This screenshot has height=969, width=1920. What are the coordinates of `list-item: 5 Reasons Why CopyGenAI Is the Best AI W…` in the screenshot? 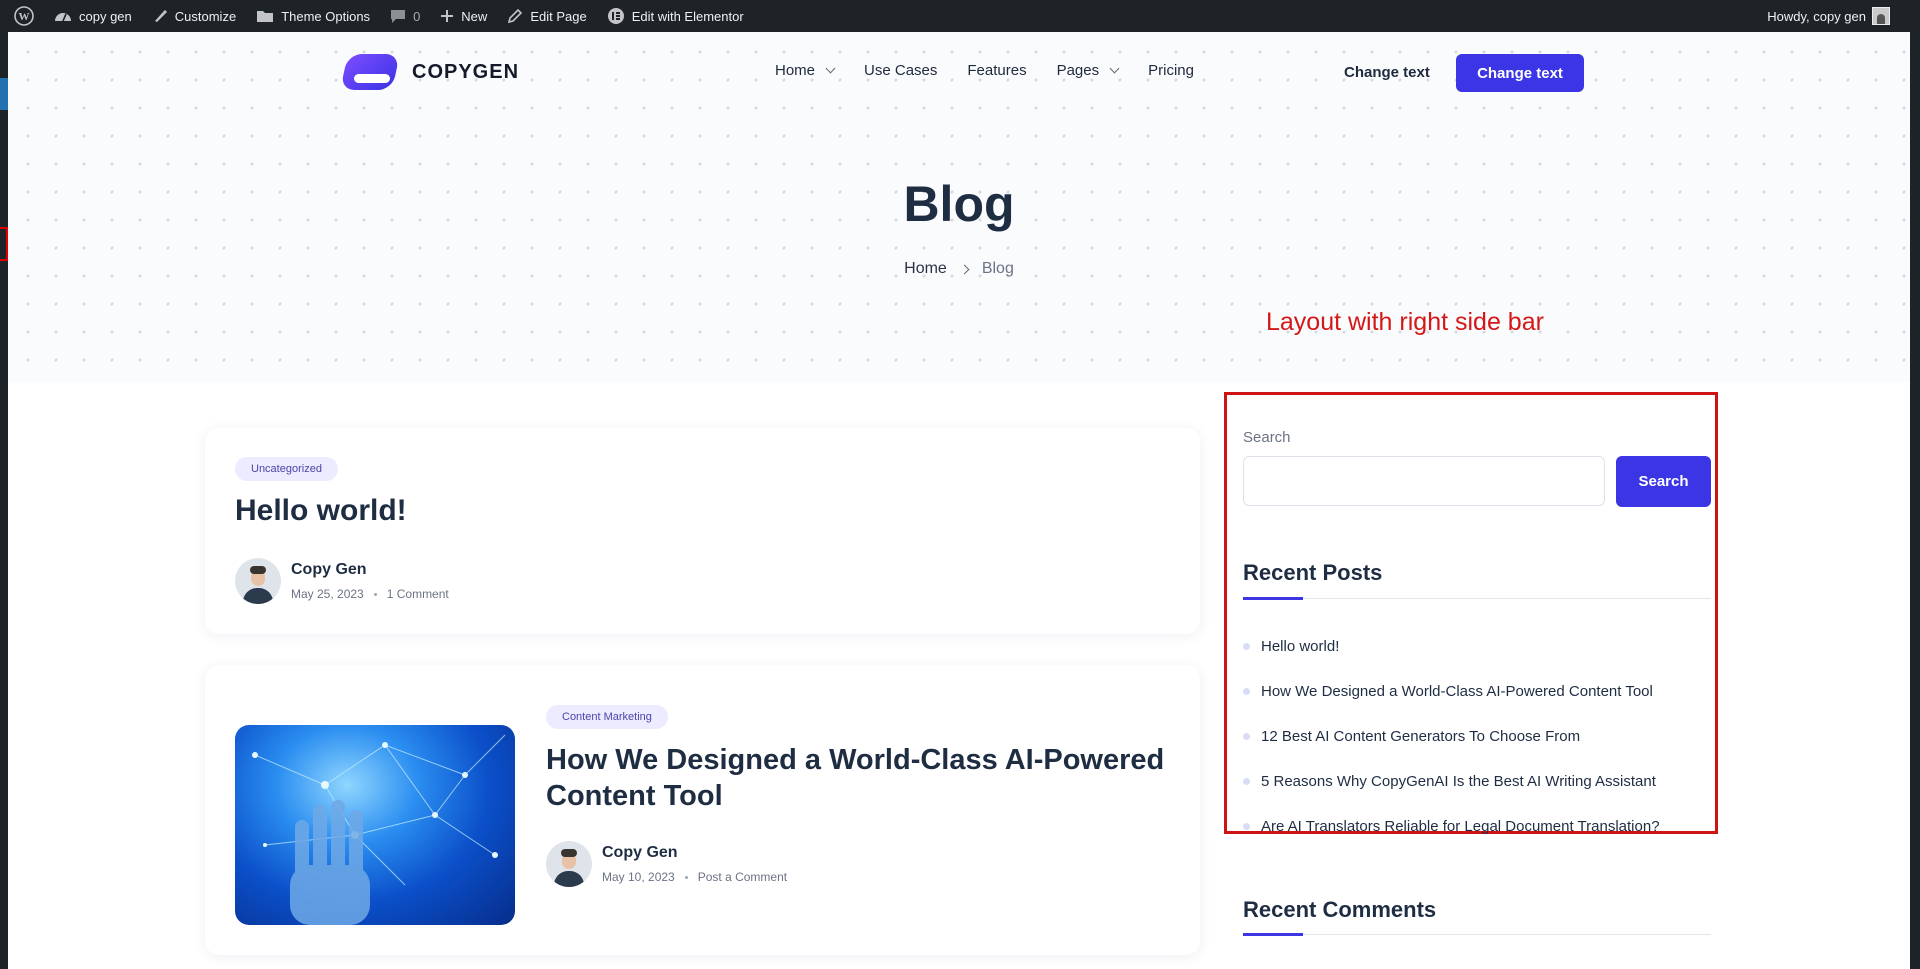 It's located at (1478, 795).